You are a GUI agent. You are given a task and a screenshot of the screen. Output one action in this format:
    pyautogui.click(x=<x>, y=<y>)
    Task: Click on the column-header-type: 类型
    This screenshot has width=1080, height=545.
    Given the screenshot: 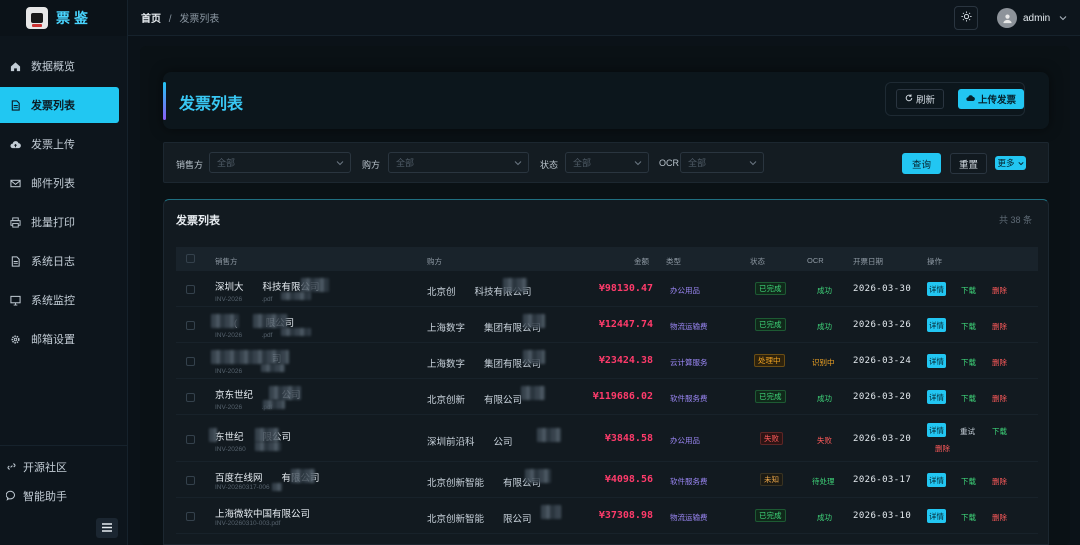 What is the action you would take?
    pyautogui.click(x=673, y=261)
    